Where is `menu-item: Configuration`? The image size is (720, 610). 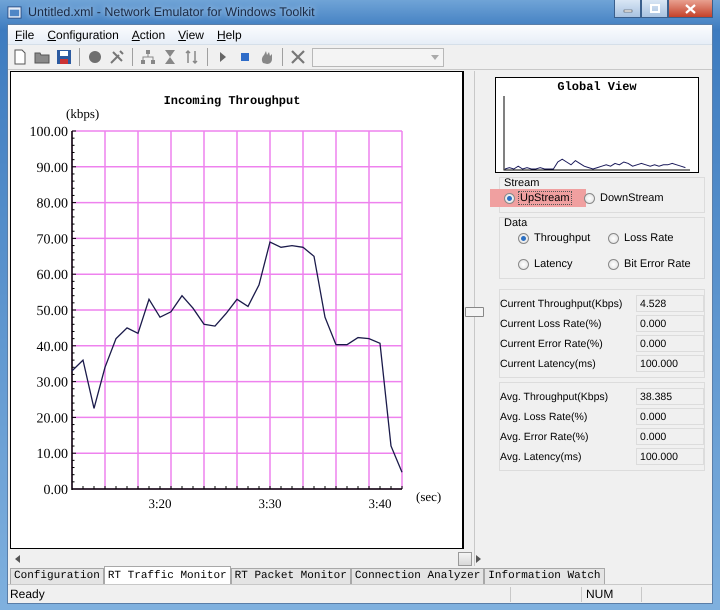 menu-item: Configuration is located at coordinates (83, 35).